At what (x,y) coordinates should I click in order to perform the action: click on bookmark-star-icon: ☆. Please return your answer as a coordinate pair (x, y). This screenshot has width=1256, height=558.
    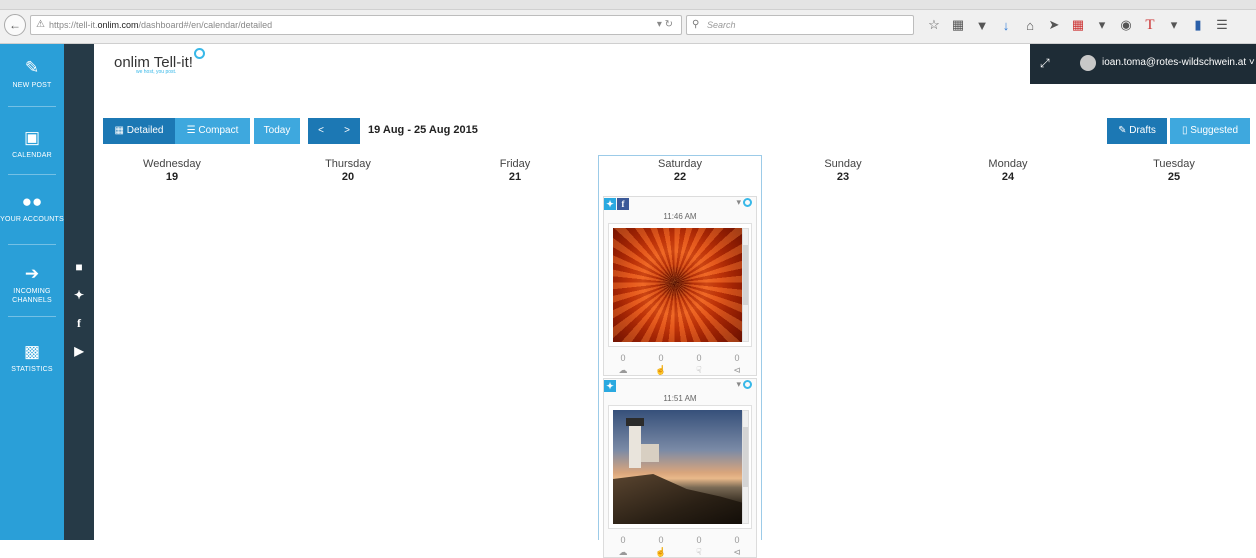
    Looking at the image, I should click on (934, 25).